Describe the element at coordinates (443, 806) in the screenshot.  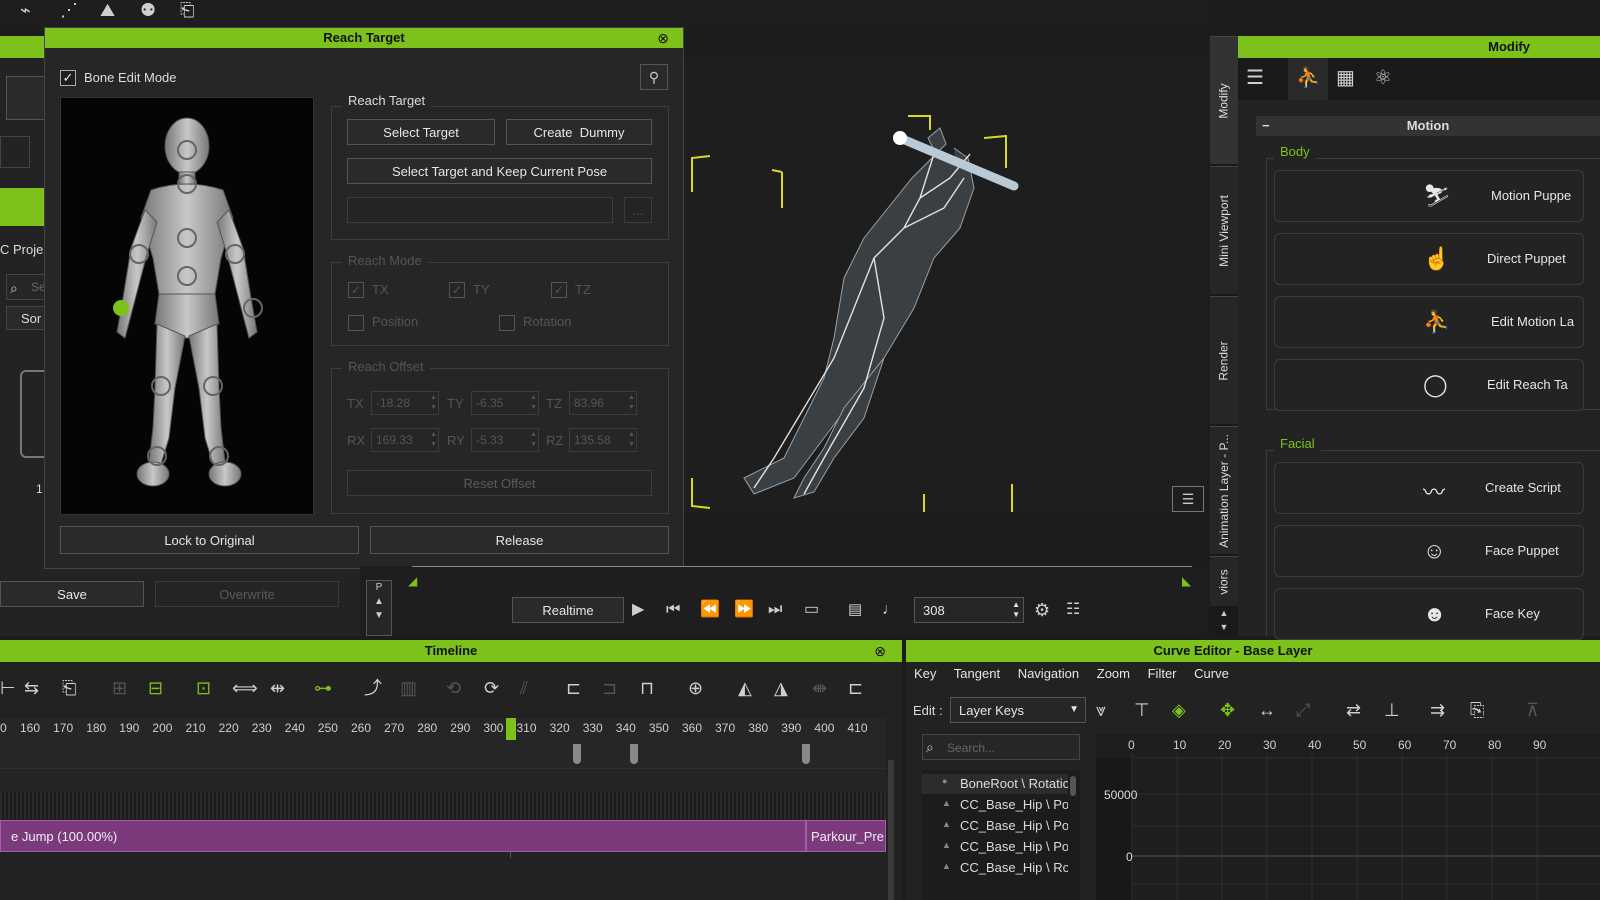
I see `reach-key-track` at that location.